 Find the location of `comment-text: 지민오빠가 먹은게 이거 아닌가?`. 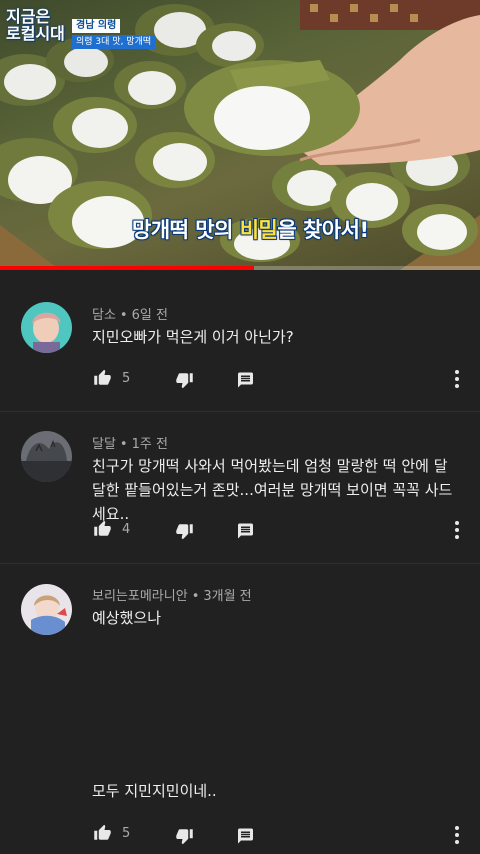

comment-text: 지민오빠가 먹은게 이거 아닌가? is located at coordinates (193, 337).